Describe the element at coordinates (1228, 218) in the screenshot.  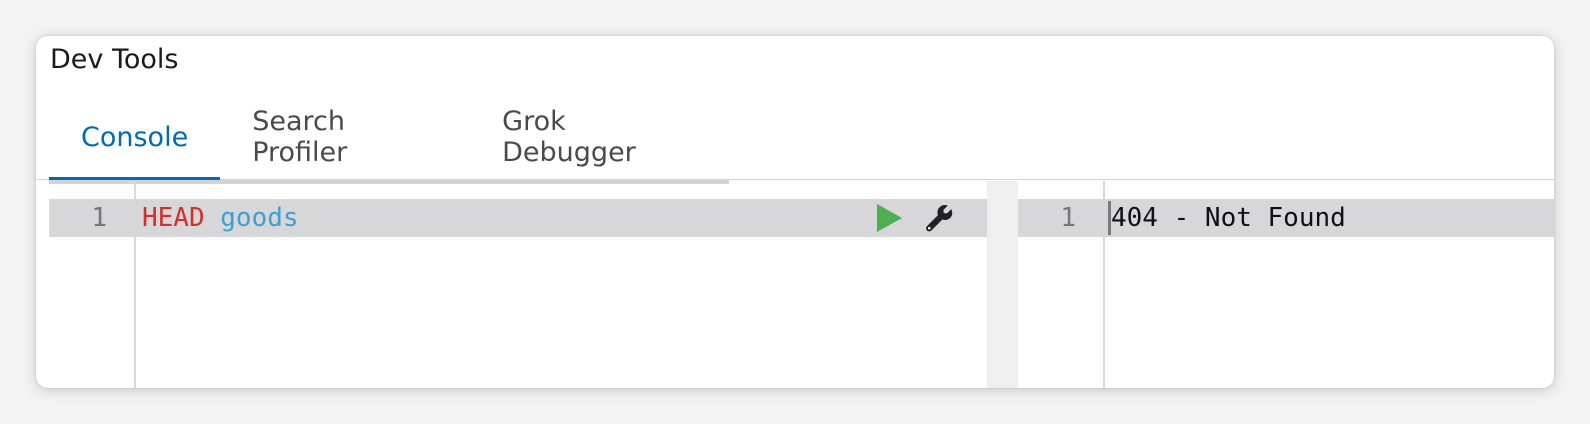
I see `response-text: 404 - Not Found` at that location.